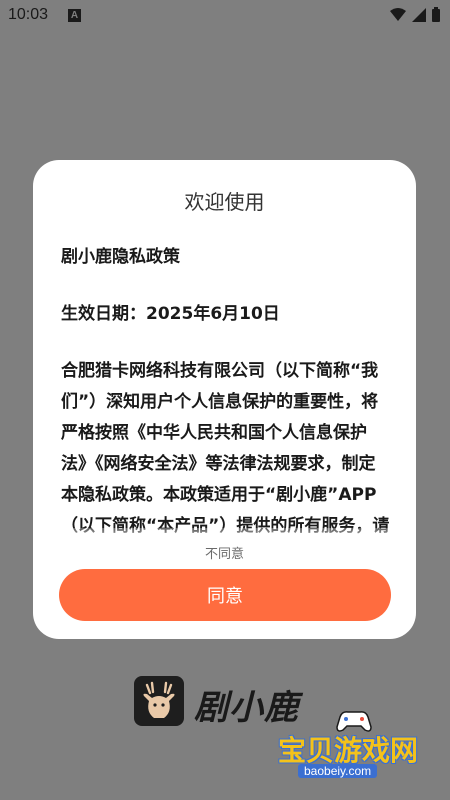 Image resolution: width=450 pixels, height=800 pixels. I want to click on dialog-title: 欢迎使用, so click(224, 202).